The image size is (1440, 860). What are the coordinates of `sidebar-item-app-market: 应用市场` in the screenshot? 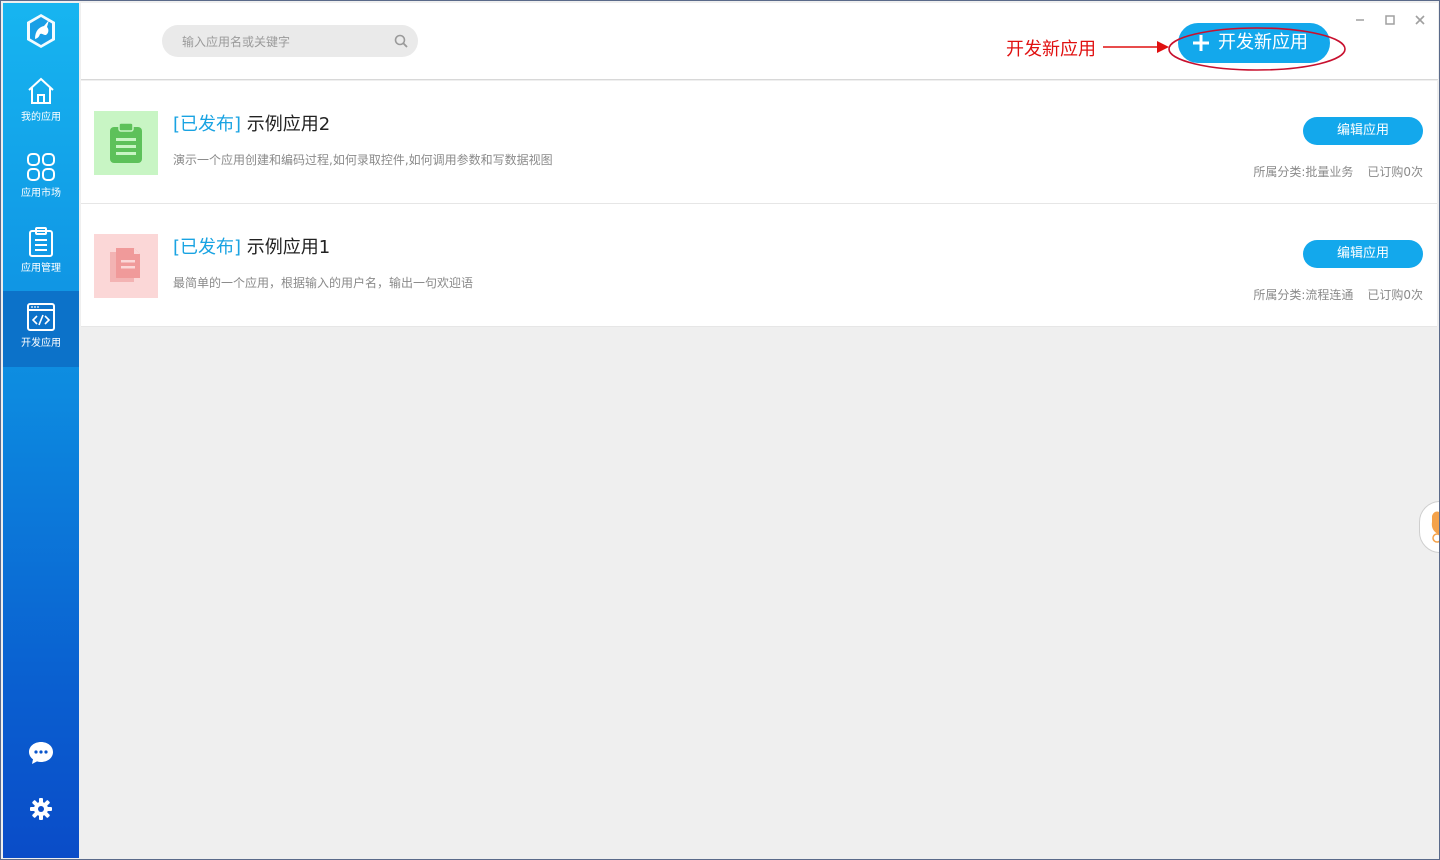 It's located at (41, 179).